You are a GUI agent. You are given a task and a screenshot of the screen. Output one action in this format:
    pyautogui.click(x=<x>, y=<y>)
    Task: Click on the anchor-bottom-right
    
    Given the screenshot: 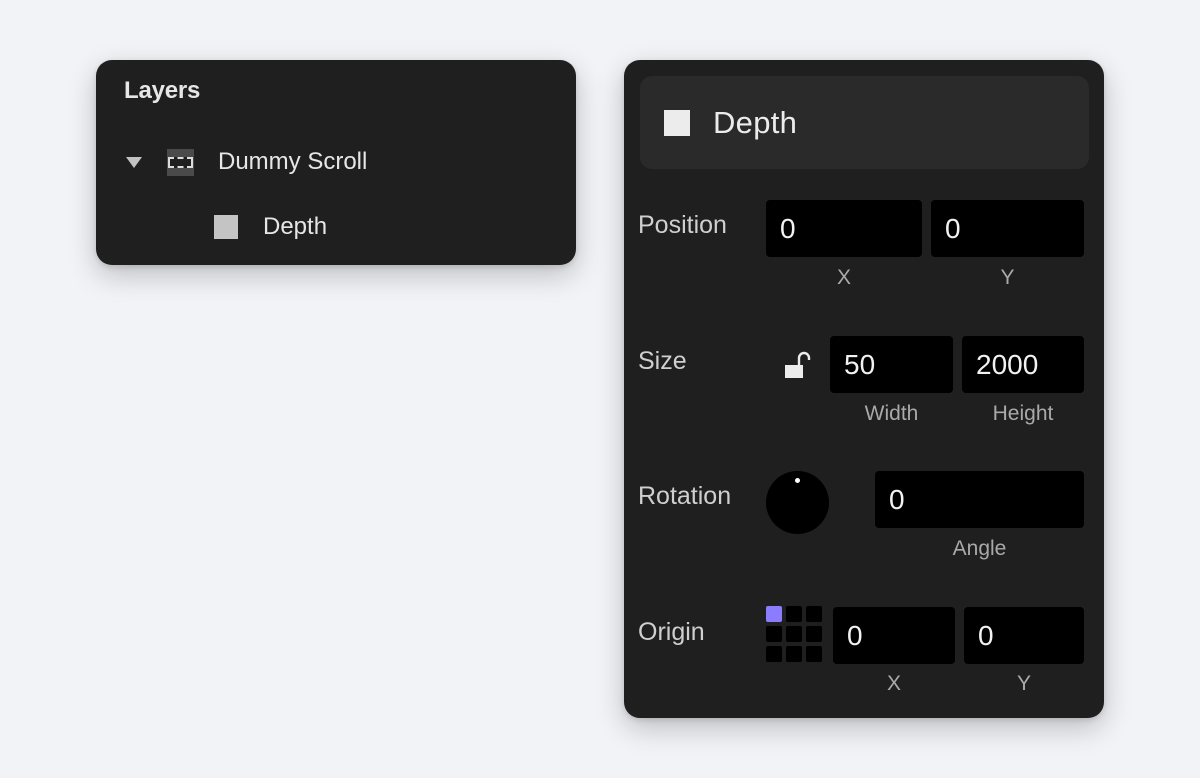 What is the action you would take?
    pyautogui.click(x=814, y=654)
    